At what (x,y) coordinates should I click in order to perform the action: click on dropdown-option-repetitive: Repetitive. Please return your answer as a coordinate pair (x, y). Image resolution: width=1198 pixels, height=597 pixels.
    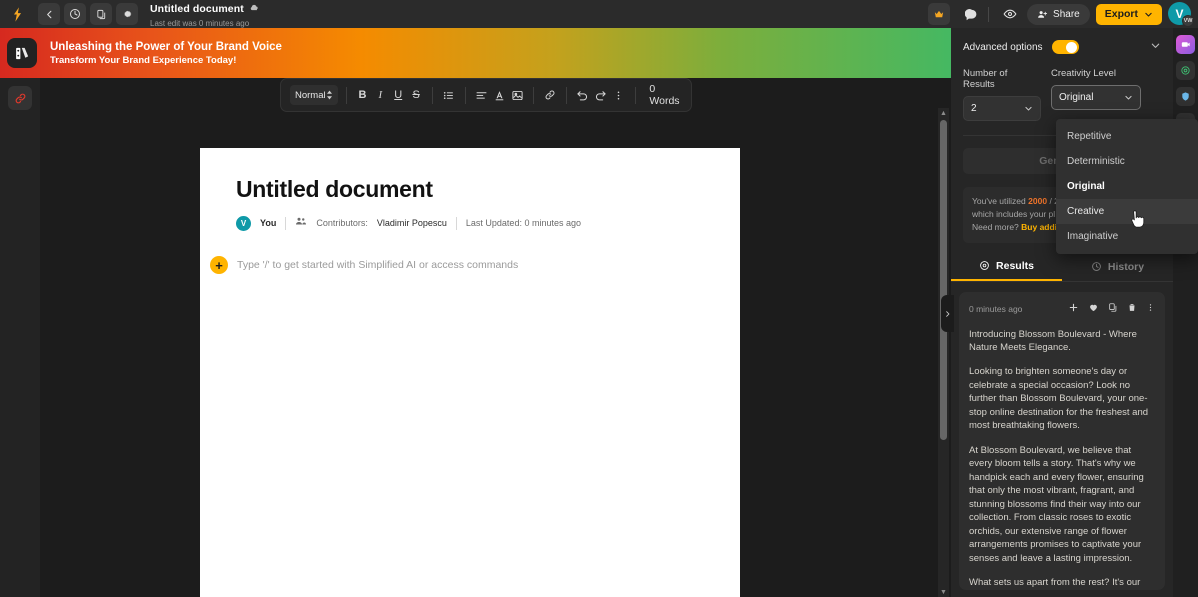
    Looking at the image, I should click on (1127, 136).